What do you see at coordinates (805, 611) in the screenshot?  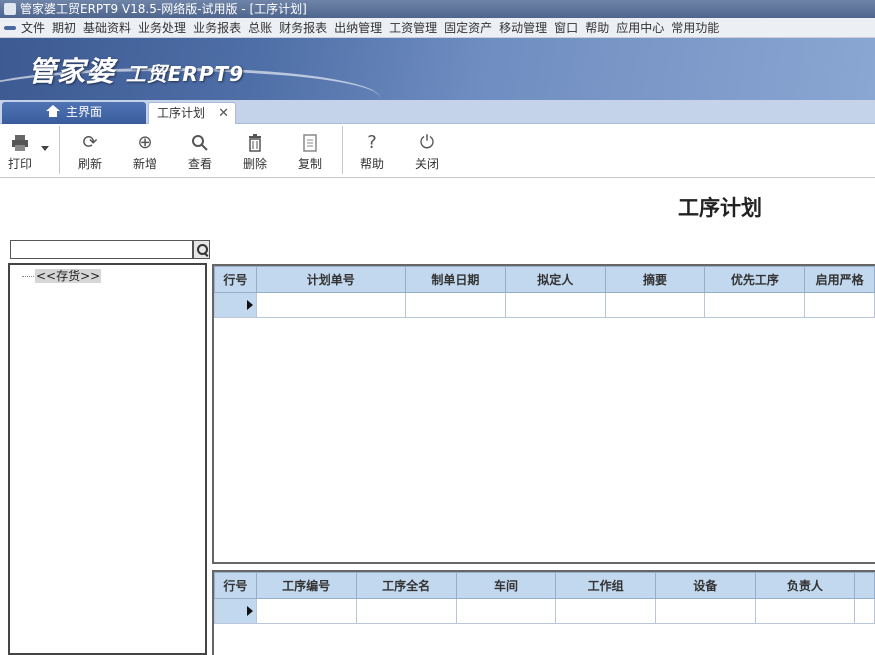 I see `cell-owner` at bounding box center [805, 611].